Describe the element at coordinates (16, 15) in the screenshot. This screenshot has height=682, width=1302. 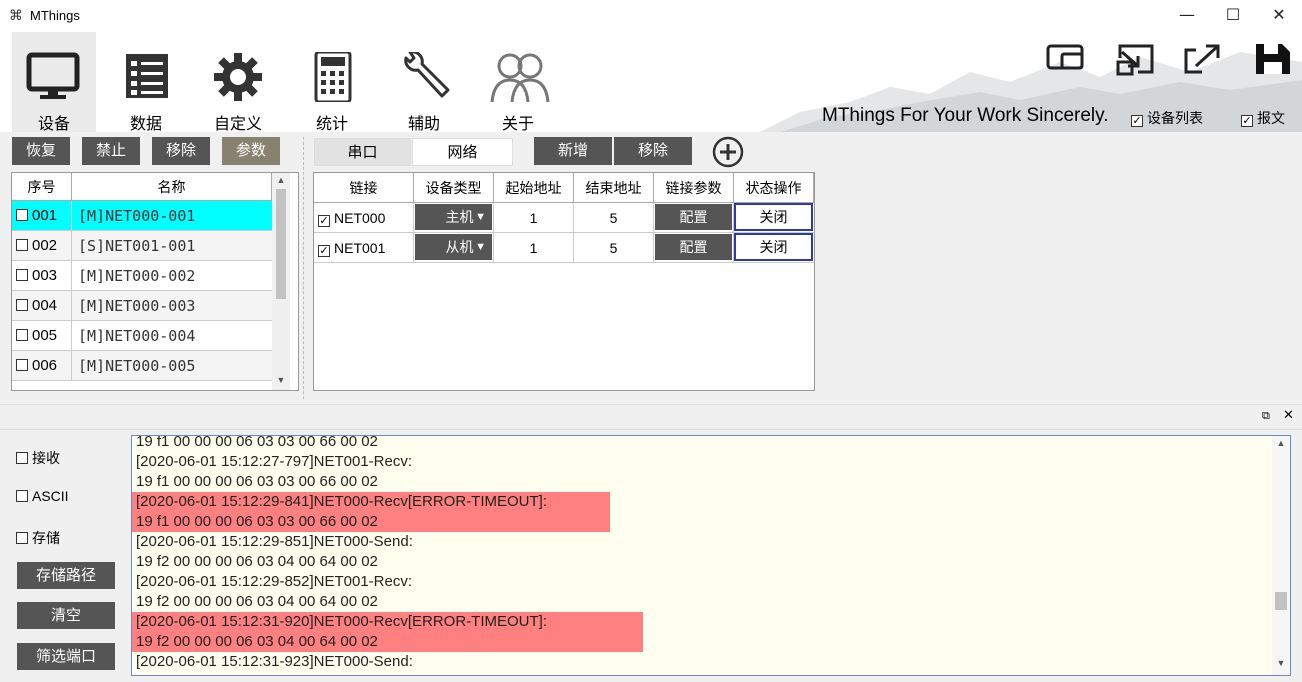
I see `app-logo-icon: ⌘` at that location.